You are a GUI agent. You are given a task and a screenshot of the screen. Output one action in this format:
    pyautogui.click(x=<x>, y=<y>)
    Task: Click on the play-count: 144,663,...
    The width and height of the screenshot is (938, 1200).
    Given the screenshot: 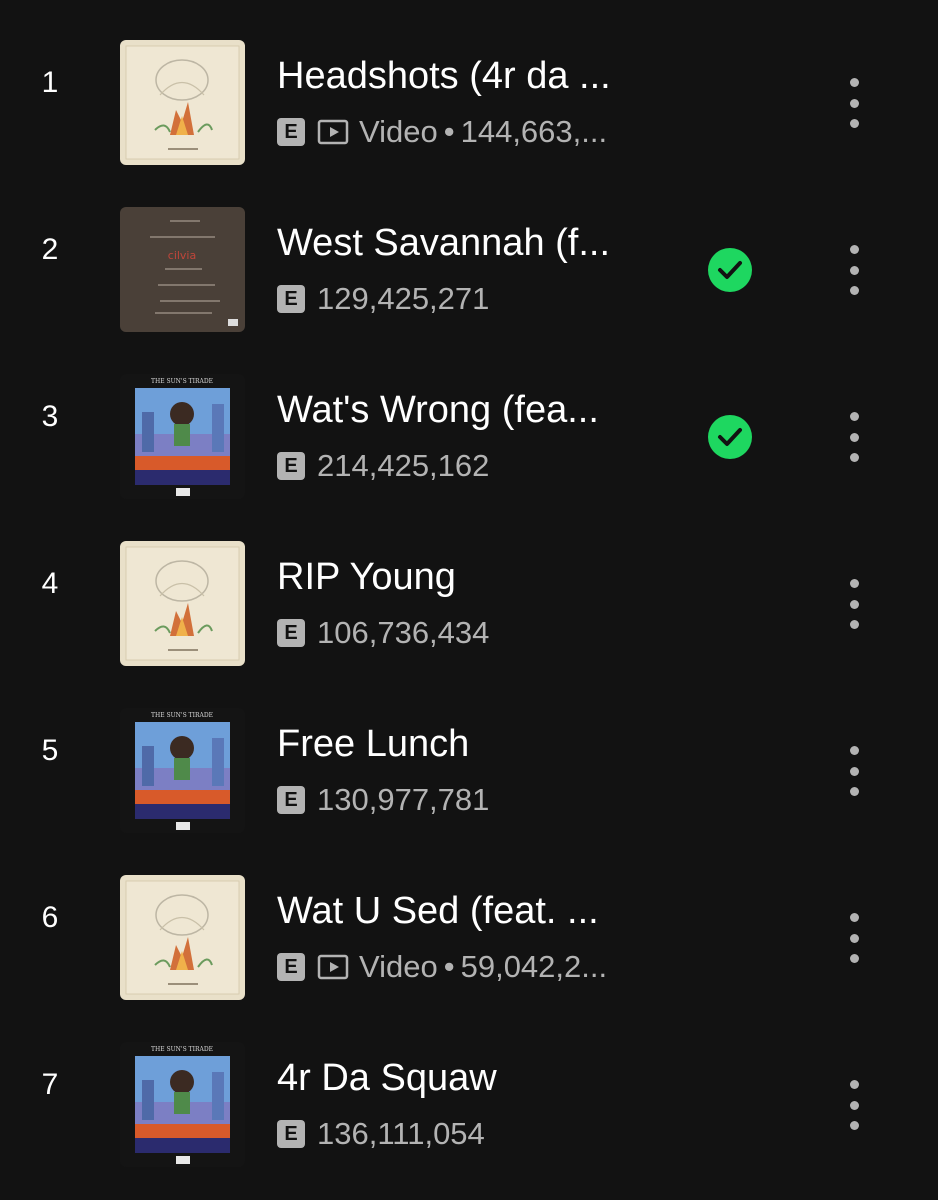 What is the action you would take?
    pyautogui.click(x=534, y=131)
    